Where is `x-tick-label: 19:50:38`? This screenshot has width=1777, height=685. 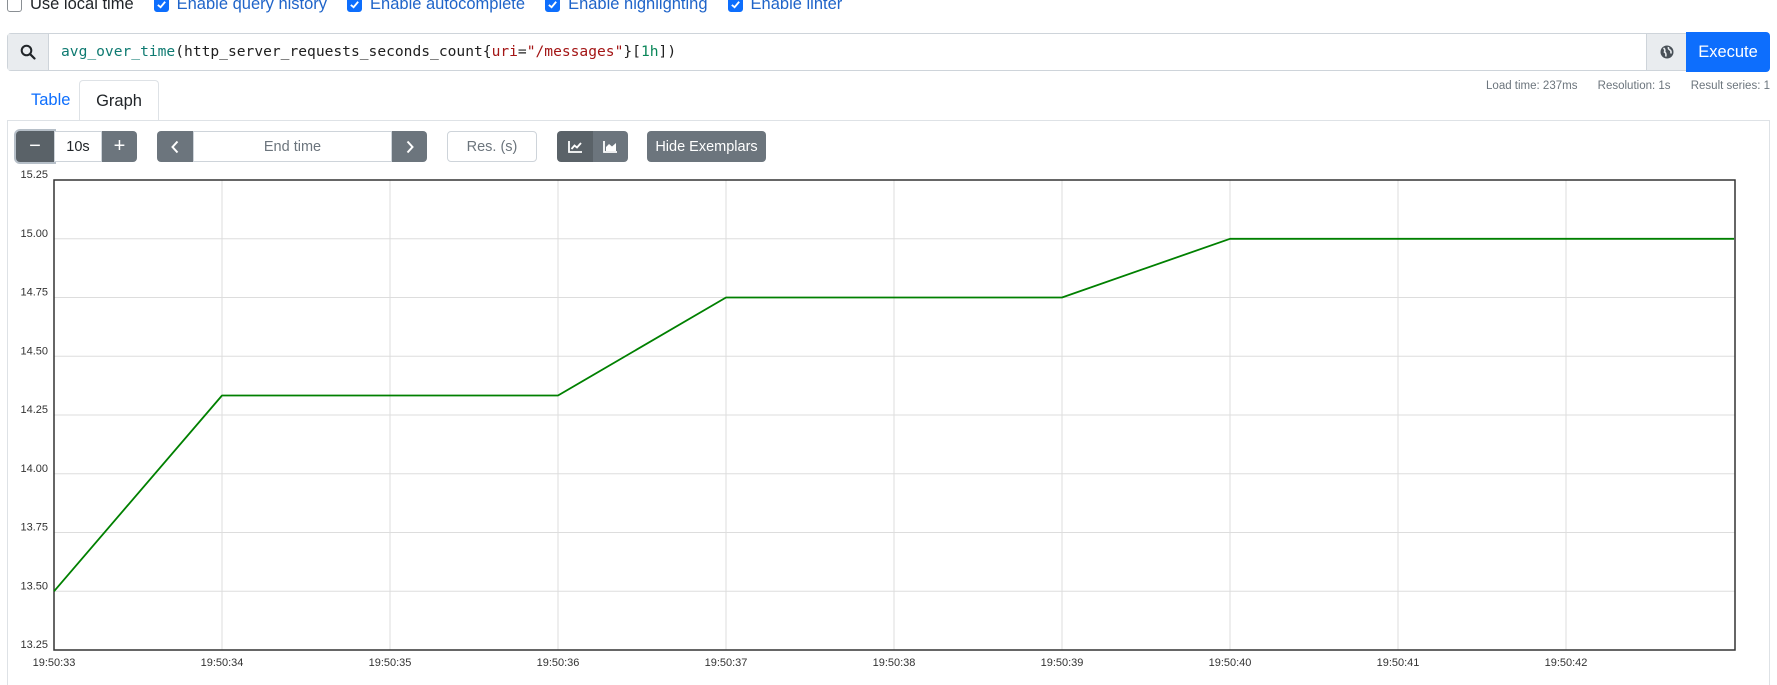
x-tick-label: 19:50:38 is located at coordinates (894, 663).